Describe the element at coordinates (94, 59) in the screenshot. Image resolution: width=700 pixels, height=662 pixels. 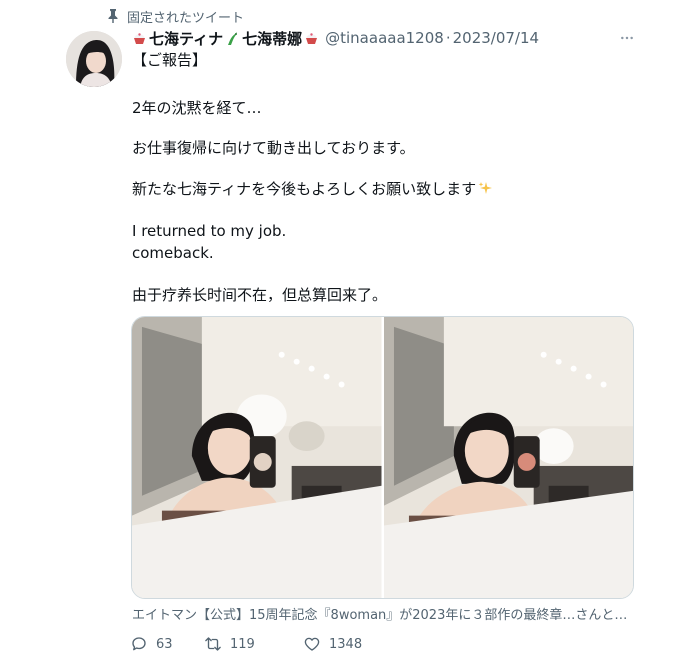
I see `avatar` at that location.